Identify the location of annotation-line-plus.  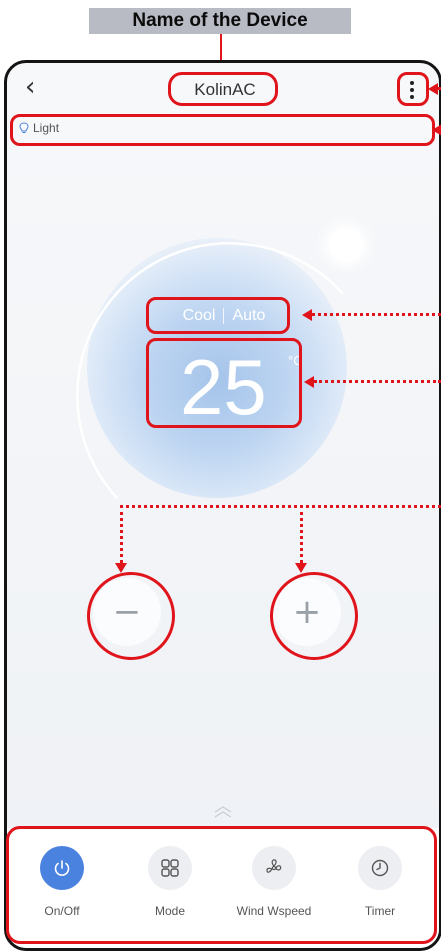
(301, 534).